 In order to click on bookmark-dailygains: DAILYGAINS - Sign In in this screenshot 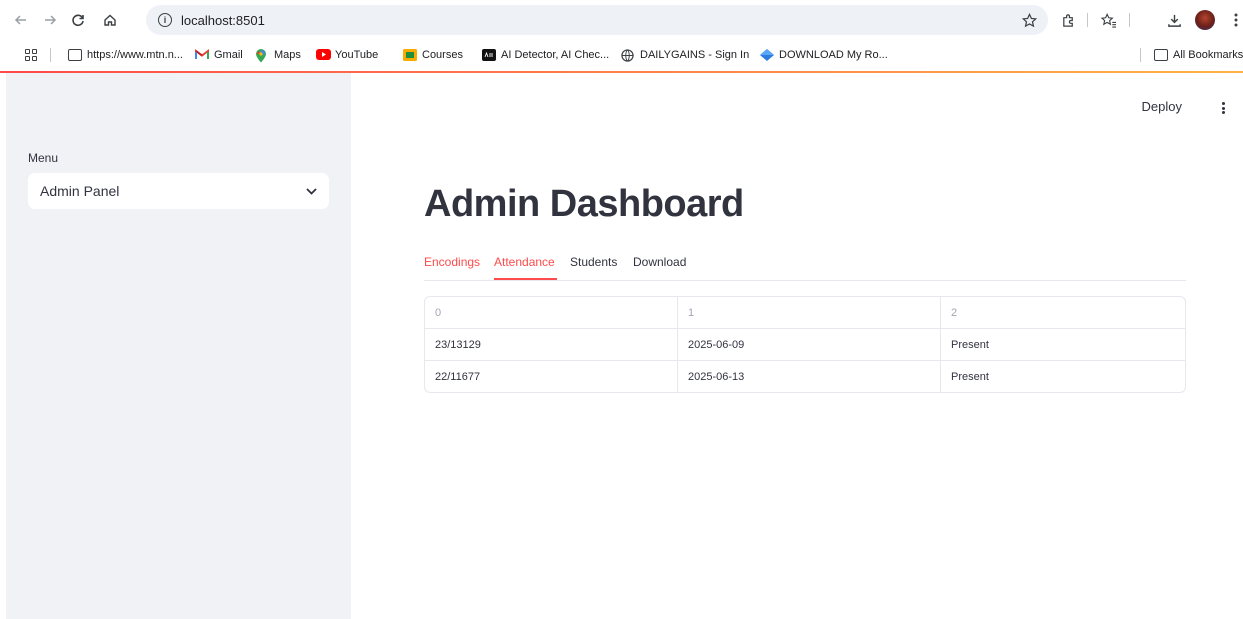, I will do `click(685, 55)`.